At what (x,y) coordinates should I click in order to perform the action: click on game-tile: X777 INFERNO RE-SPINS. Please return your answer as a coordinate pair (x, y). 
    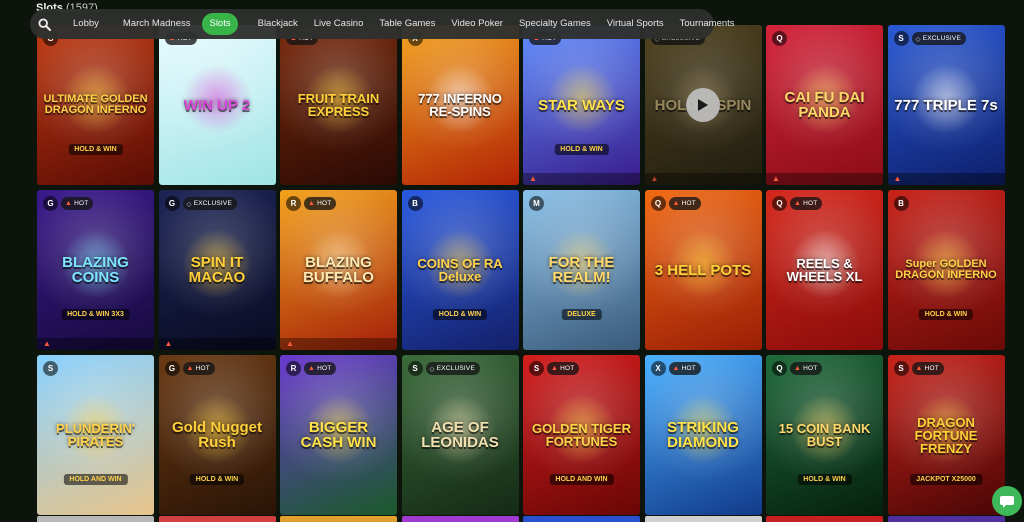
    Looking at the image, I should click on (460, 105).